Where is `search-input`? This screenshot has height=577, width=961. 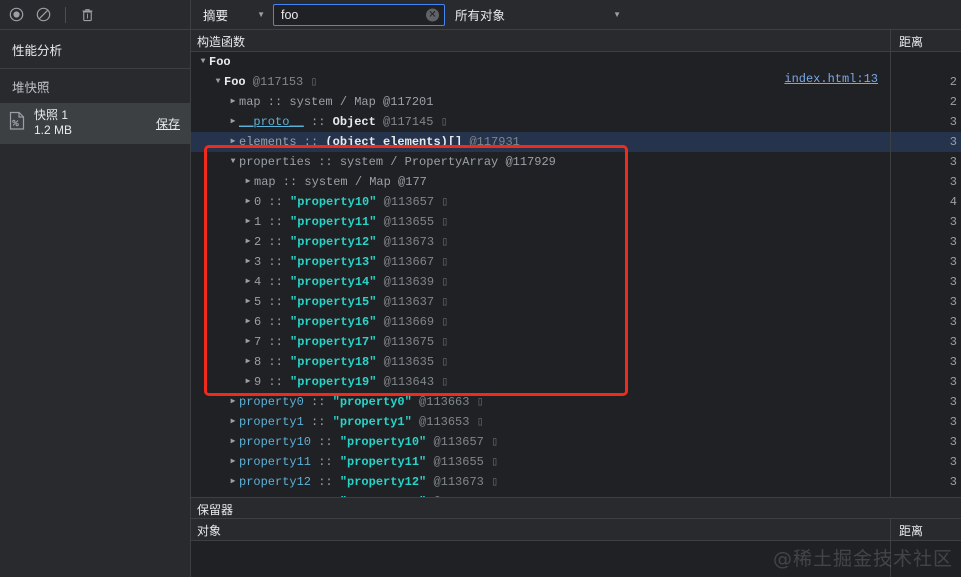 search-input is located at coordinates (351, 14).